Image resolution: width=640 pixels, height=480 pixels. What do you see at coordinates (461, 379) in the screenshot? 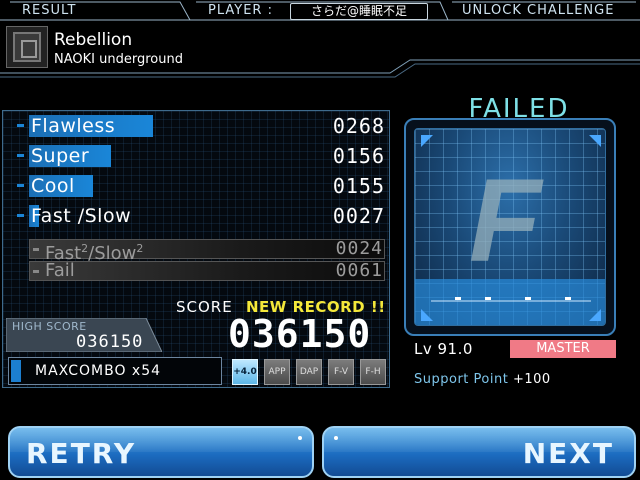
I see `support-point-label: Support Point` at bounding box center [461, 379].